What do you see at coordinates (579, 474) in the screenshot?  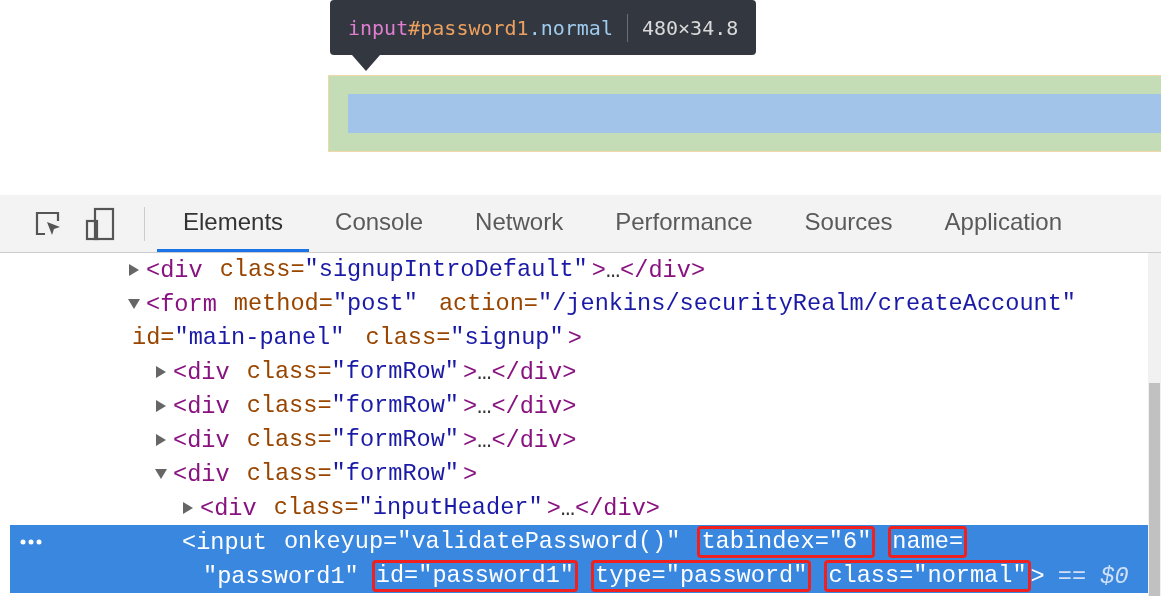 I see `dom-node-row: <div class="formRow" >` at bounding box center [579, 474].